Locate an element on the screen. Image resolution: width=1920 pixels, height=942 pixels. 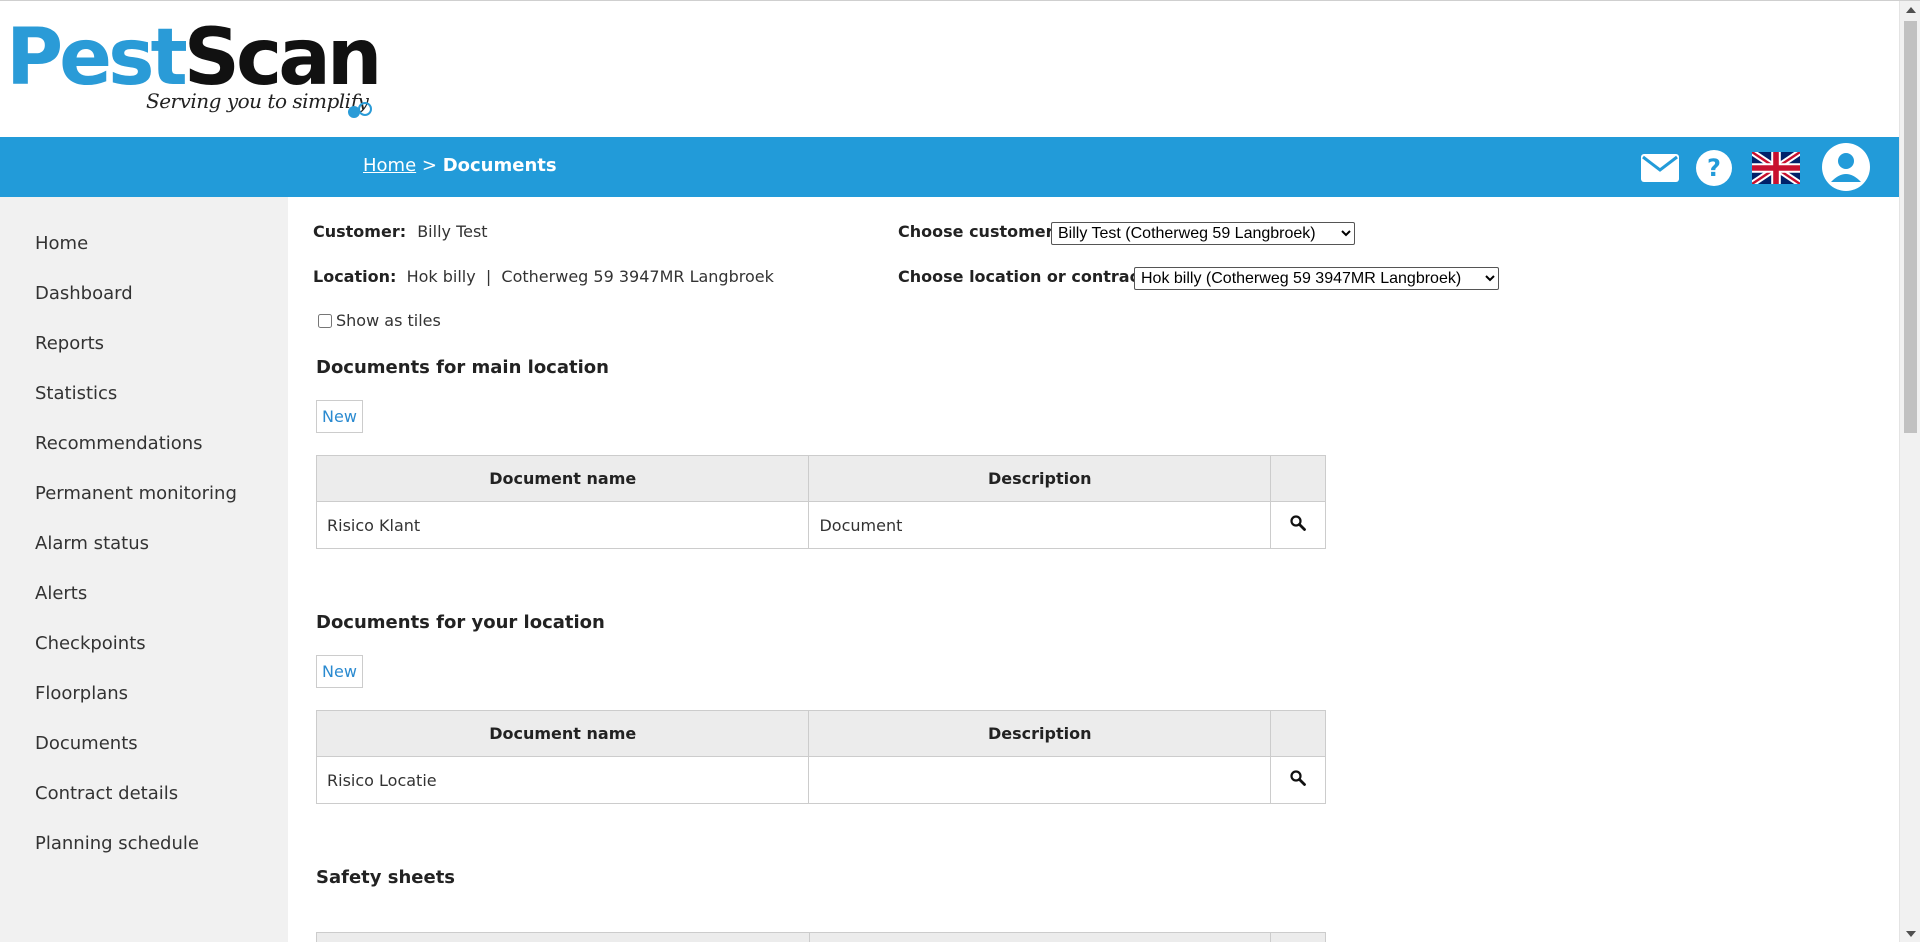
top-navbar: Home > Documents ? is located at coordinates (949, 167).